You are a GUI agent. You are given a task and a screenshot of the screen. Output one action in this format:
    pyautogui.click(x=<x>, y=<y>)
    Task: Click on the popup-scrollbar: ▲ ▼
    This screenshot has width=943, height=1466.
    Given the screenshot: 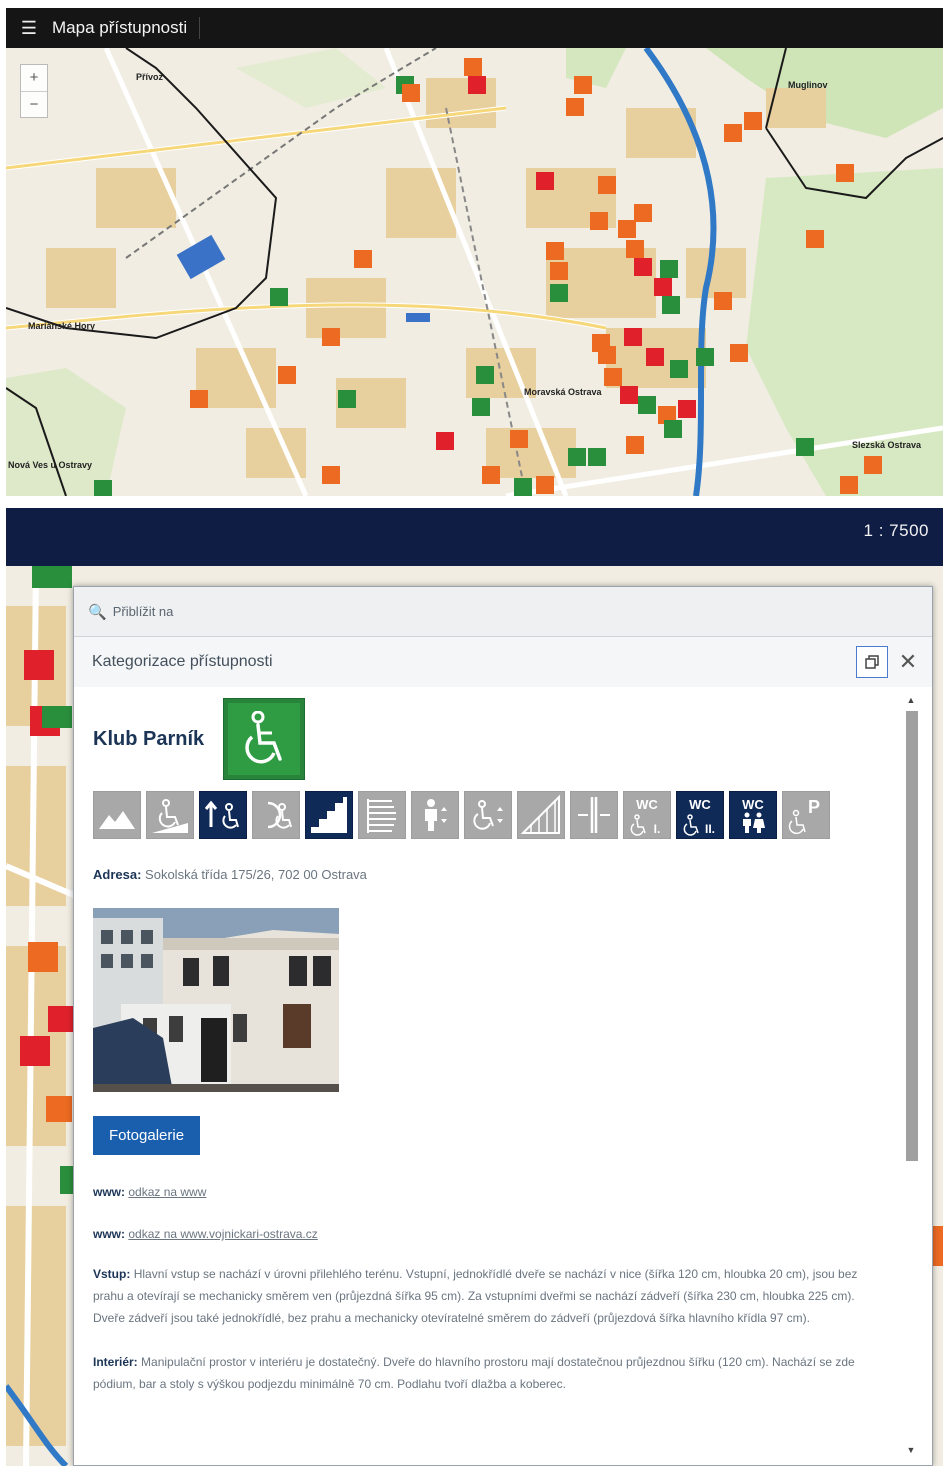 What is the action you would take?
    pyautogui.click(x=911, y=1075)
    